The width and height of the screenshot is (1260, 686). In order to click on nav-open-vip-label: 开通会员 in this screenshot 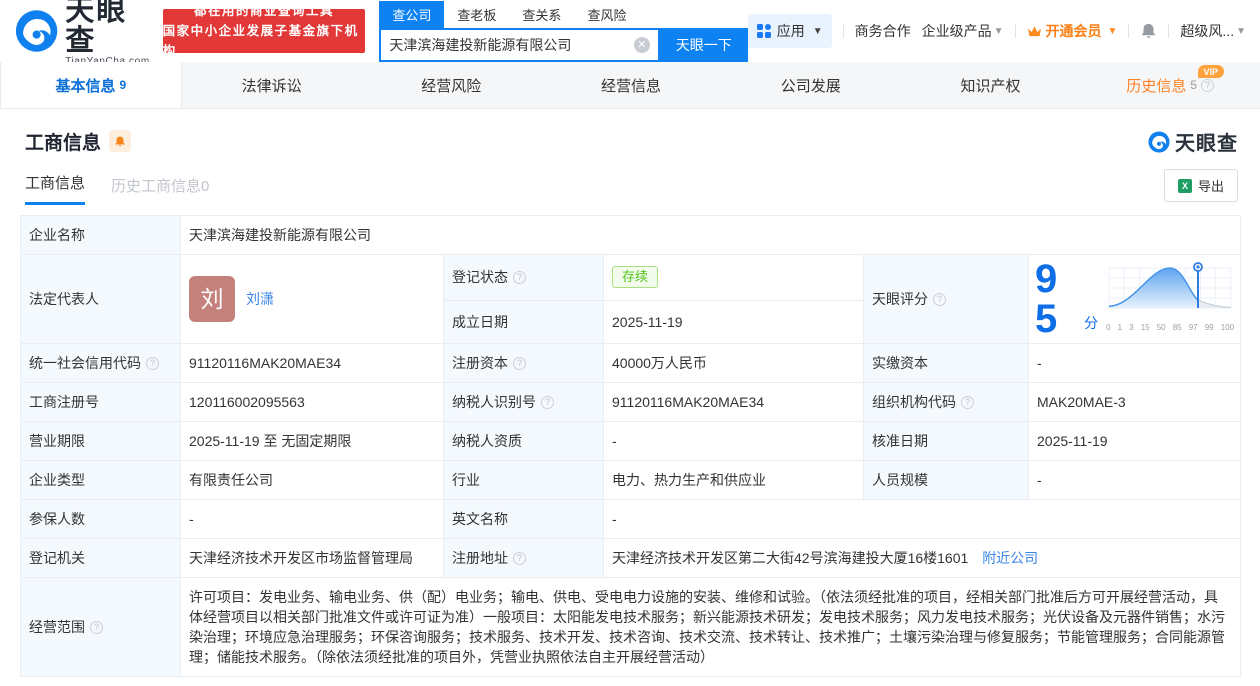, I will do `click(1073, 31)`.